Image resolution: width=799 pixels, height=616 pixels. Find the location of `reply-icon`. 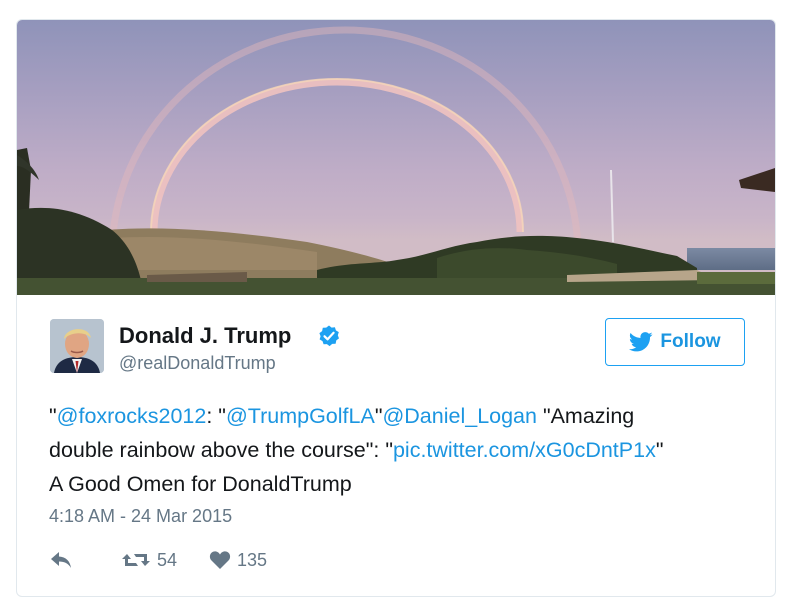

reply-icon is located at coordinates (61, 560).